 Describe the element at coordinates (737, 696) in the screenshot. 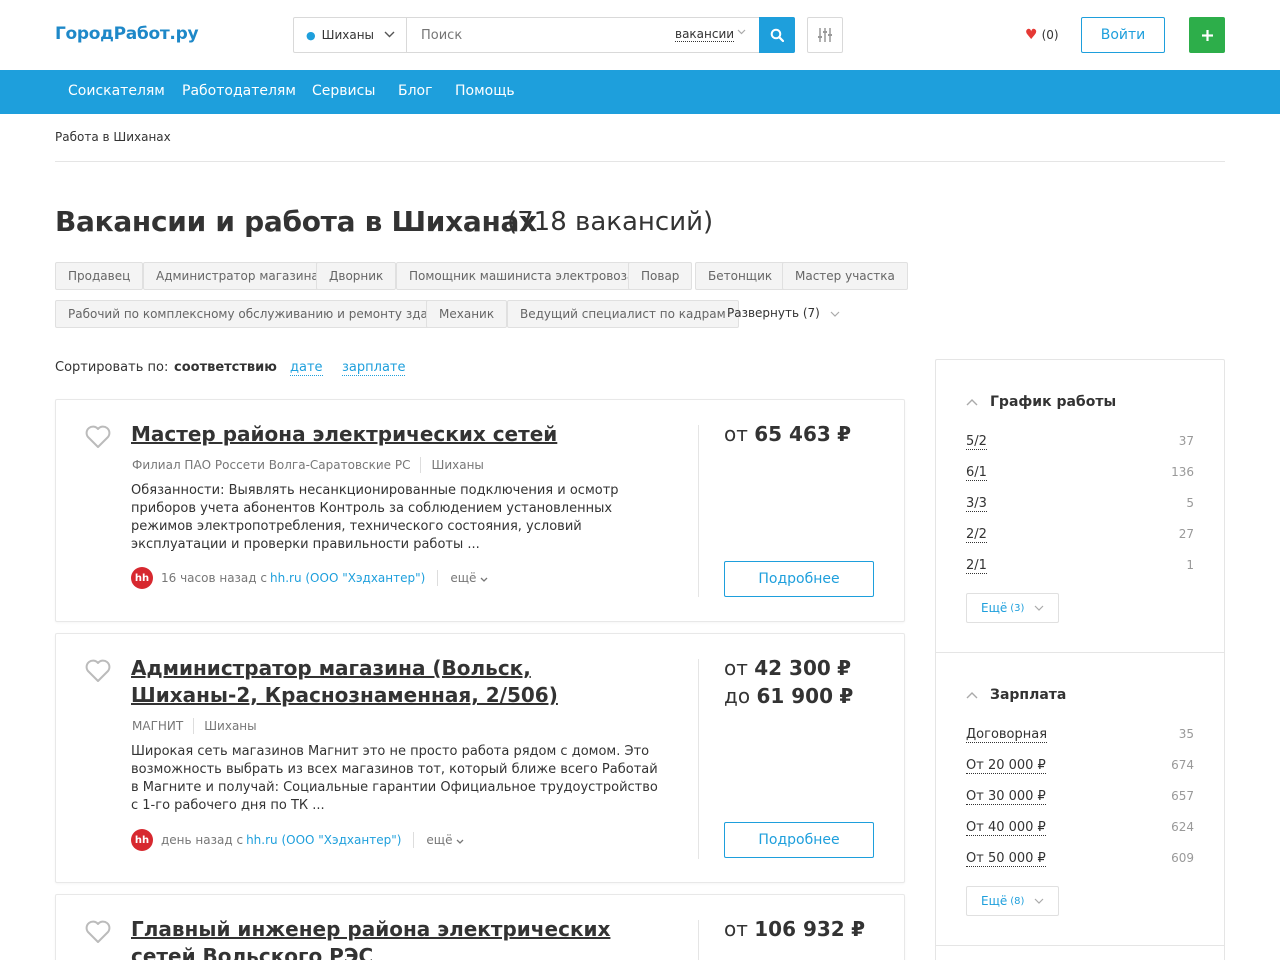

I see `salary-prefix: до` at that location.